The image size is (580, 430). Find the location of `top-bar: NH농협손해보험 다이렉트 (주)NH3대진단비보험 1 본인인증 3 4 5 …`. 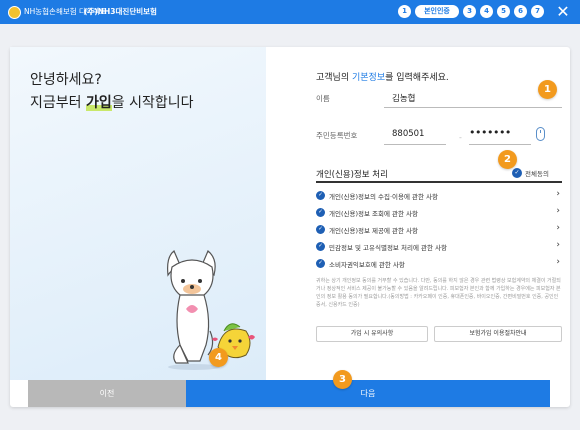

top-bar: NH농협손해보험 다이렉트 (주)NH3대진단비보험 1 본인인증 3 4 5 … is located at coordinates (290, 12).